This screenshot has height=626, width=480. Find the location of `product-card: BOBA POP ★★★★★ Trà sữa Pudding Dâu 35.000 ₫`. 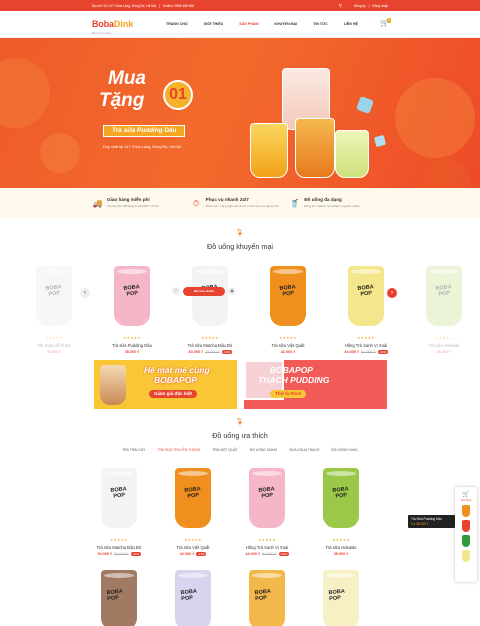

product-card: BOBA POP ★★★★★ Trà sữa Pudding Dâu 35.000 ₫ is located at coordinates (132, 316).